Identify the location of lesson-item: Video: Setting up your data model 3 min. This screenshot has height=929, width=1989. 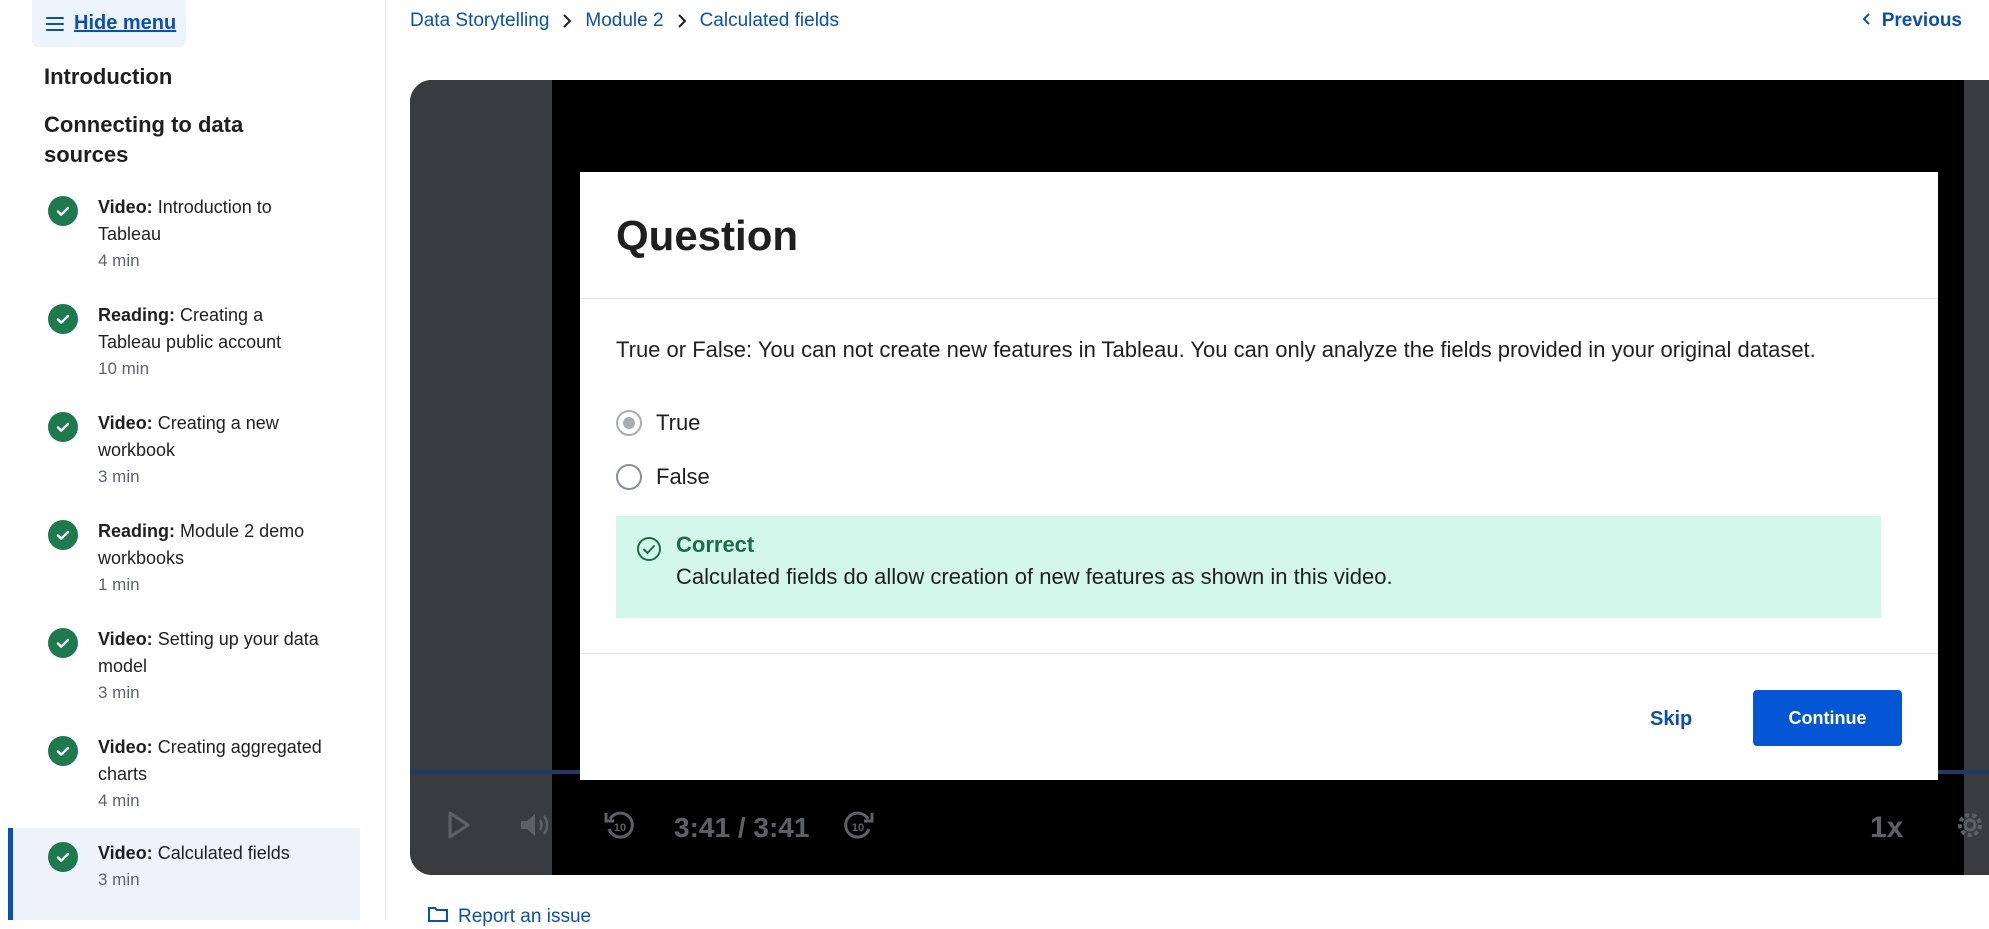
(184, 668).